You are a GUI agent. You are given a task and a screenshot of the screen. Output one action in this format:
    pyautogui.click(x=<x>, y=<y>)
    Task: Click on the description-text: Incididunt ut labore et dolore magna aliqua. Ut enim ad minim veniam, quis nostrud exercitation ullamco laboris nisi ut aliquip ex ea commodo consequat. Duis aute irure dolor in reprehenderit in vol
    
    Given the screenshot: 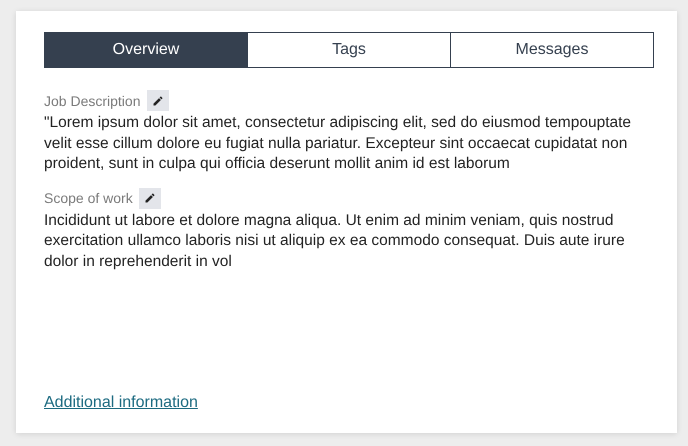 What is the action you would take?
    pyautogui.click(x=335, y=241)
    